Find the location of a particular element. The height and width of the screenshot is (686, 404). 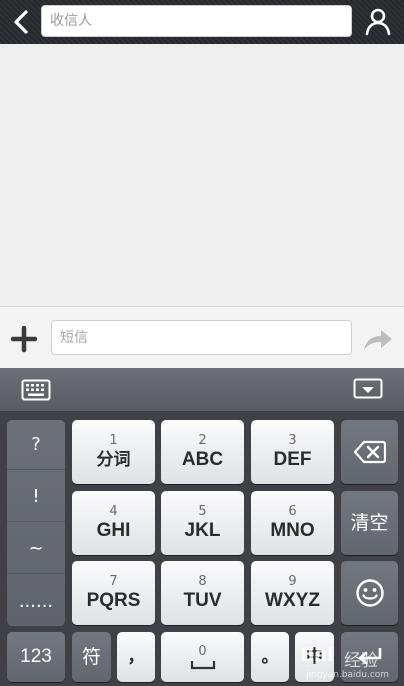

space-key: 0 is located at coordinates (202, 657).